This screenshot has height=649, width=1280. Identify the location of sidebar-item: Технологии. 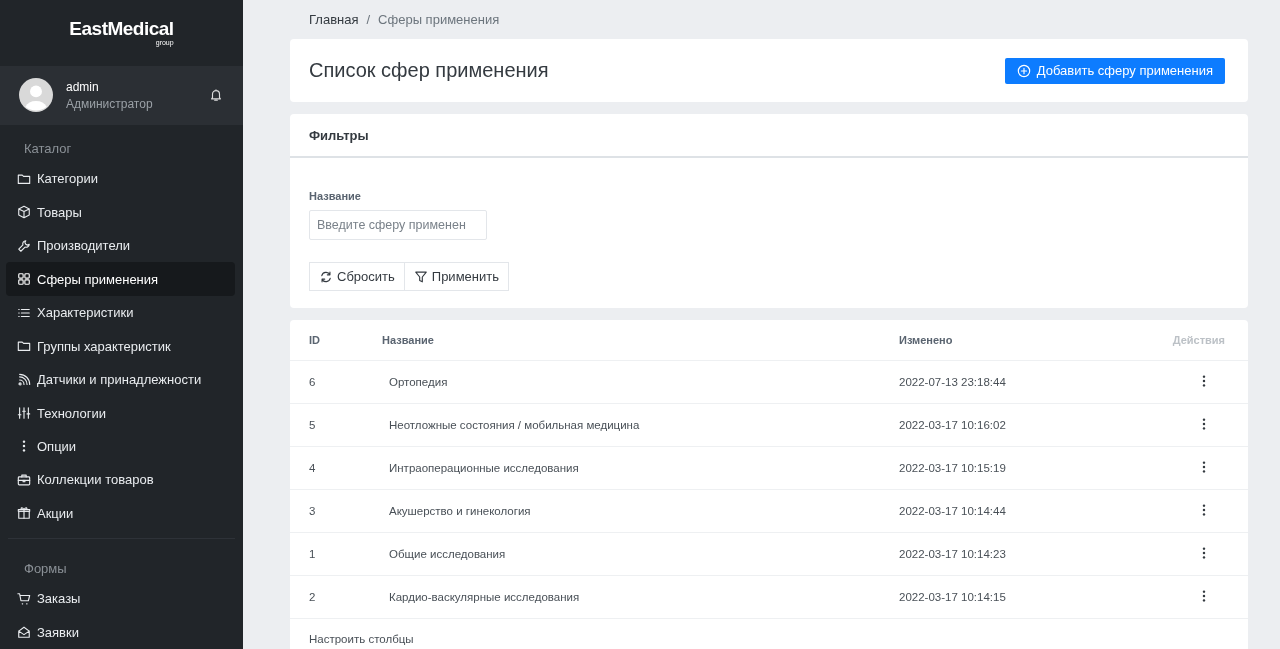
(120, 413).